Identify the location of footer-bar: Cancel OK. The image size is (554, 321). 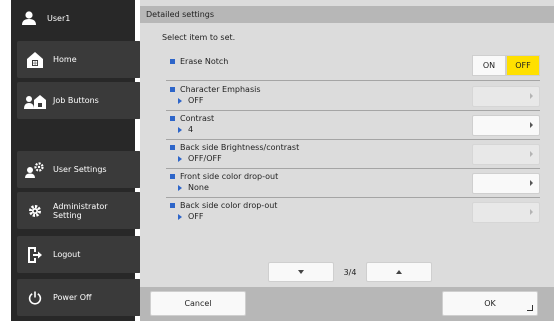
(347, 304).